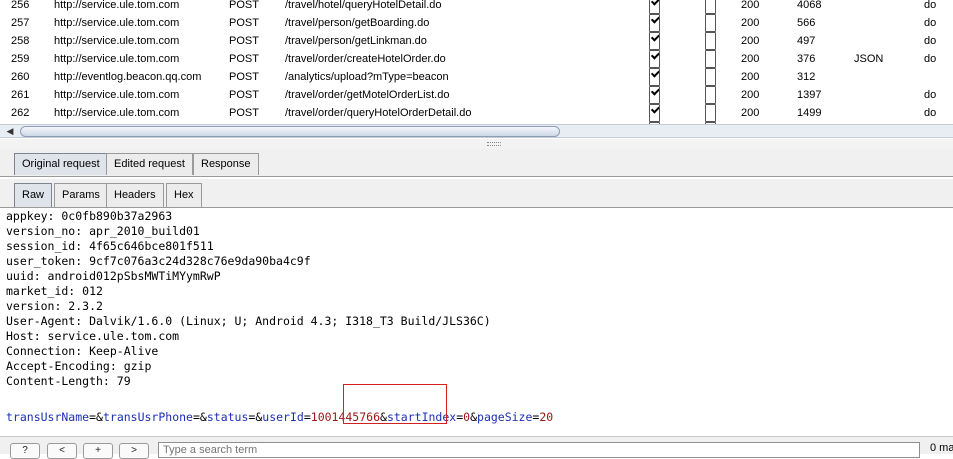 Image resolution: width=953 pixels, height=459 pixels. I want to click on scroll-left-arrow-icon: ◀, so click(10, 131).